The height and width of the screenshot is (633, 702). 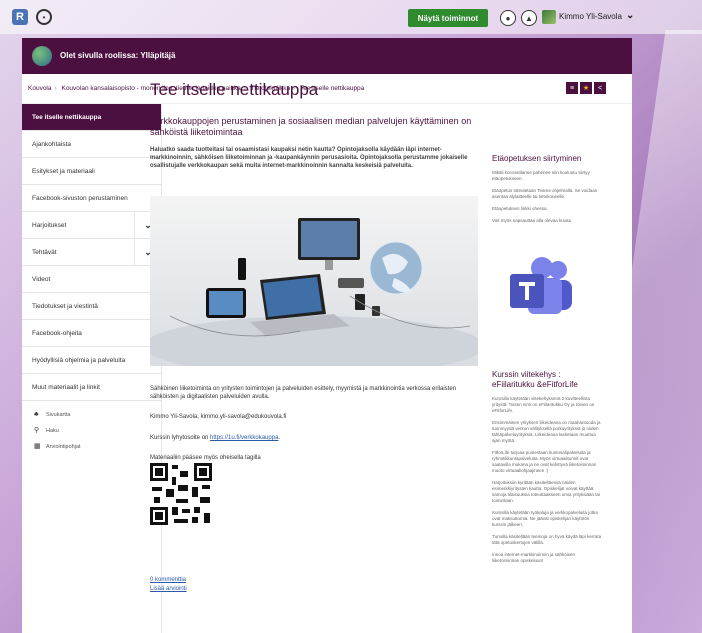 I want to click on sidebar-item-facebook-ohjeita: Facebook-ohjeita, so click(x=91, y=333).